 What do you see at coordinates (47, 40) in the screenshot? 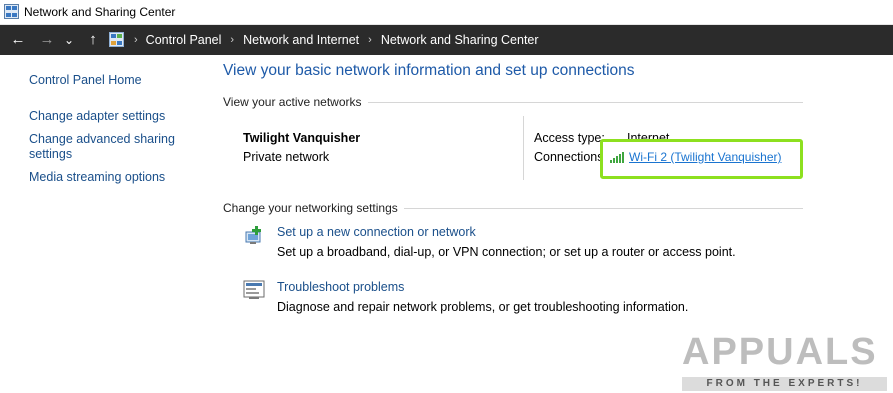
I see `forward-button: →` at bounding box center [47, 40].